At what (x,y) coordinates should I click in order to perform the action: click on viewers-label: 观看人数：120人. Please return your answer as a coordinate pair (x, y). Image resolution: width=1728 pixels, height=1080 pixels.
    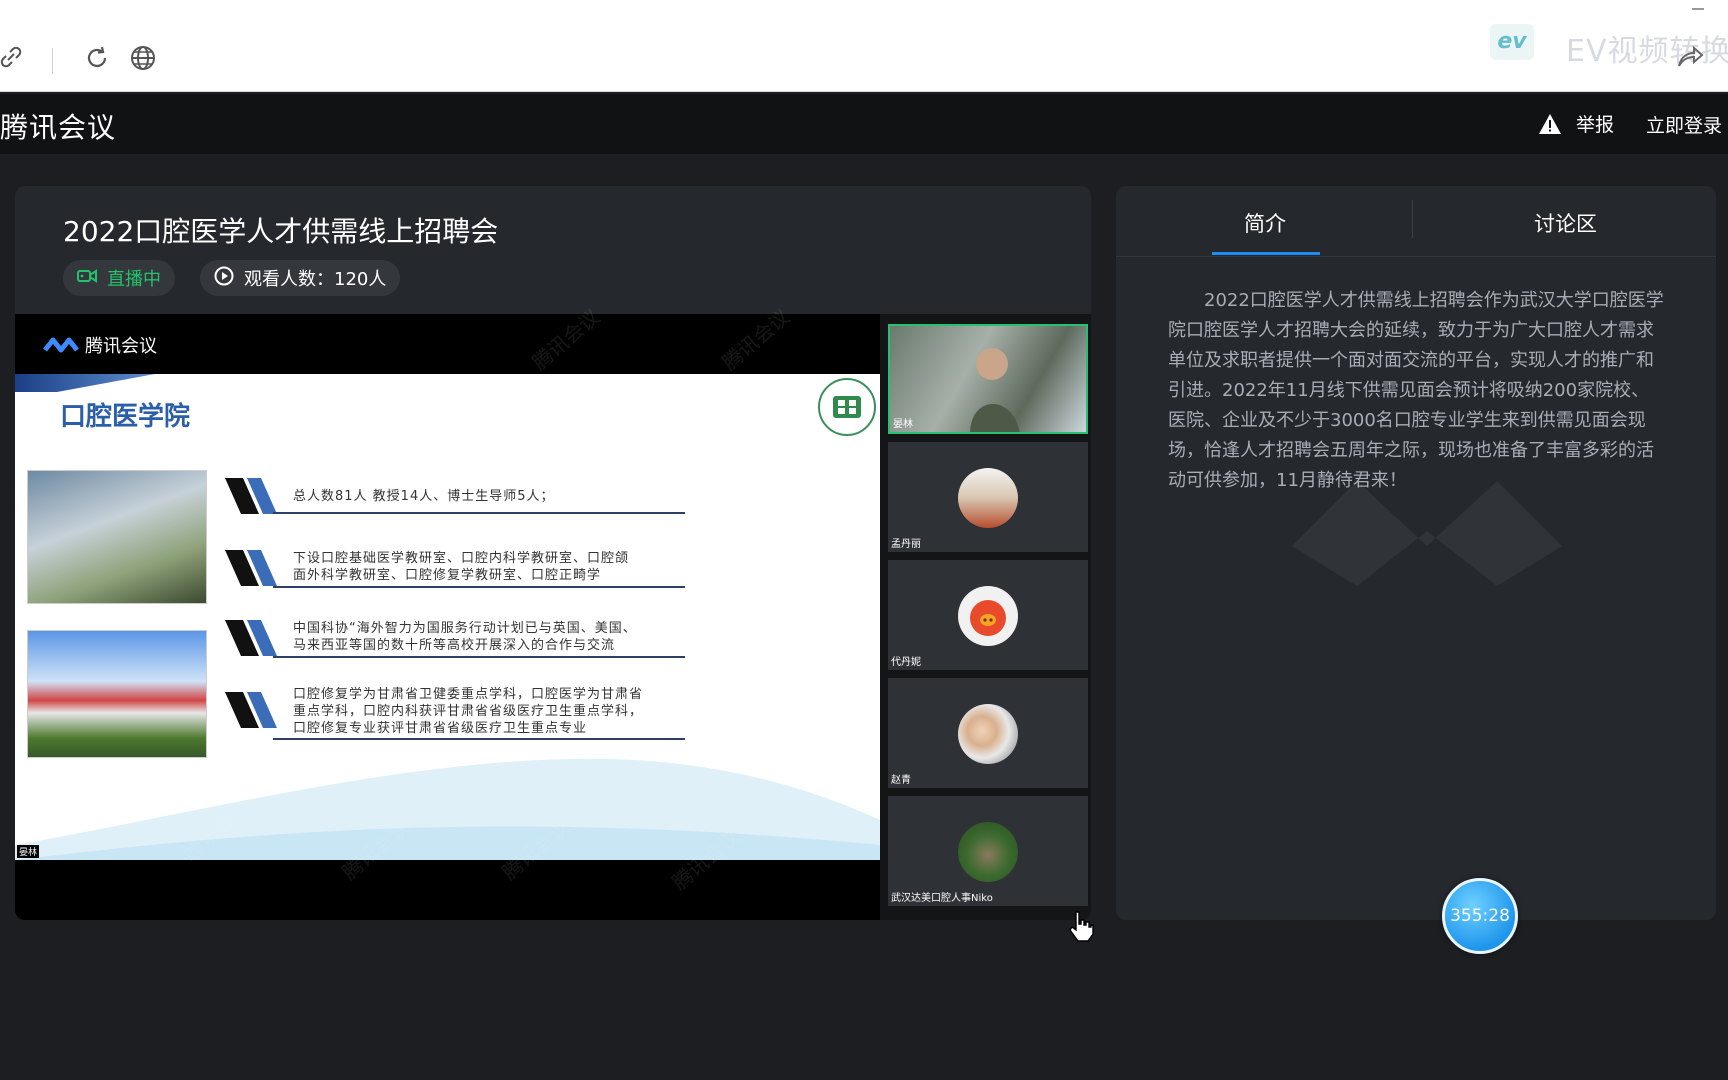
    Looking at the image, I should click on (315, 279).